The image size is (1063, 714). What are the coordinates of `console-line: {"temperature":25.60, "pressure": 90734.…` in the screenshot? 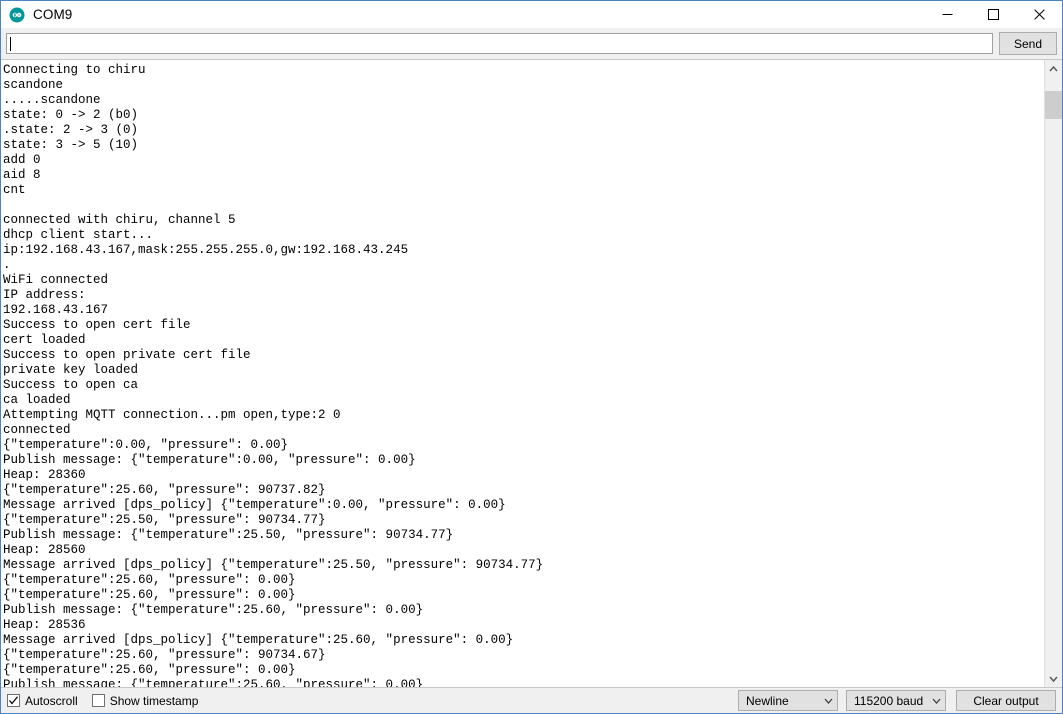 It's located at (164, 655).